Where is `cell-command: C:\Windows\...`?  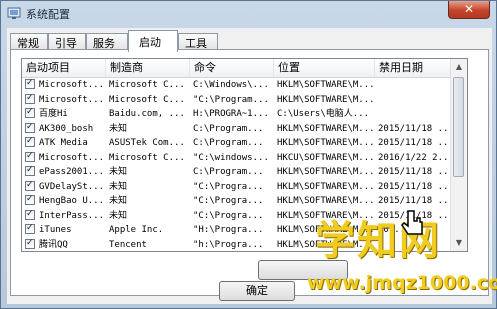 cell-command: C:\Windows\... is located at coordinates (231, 85).